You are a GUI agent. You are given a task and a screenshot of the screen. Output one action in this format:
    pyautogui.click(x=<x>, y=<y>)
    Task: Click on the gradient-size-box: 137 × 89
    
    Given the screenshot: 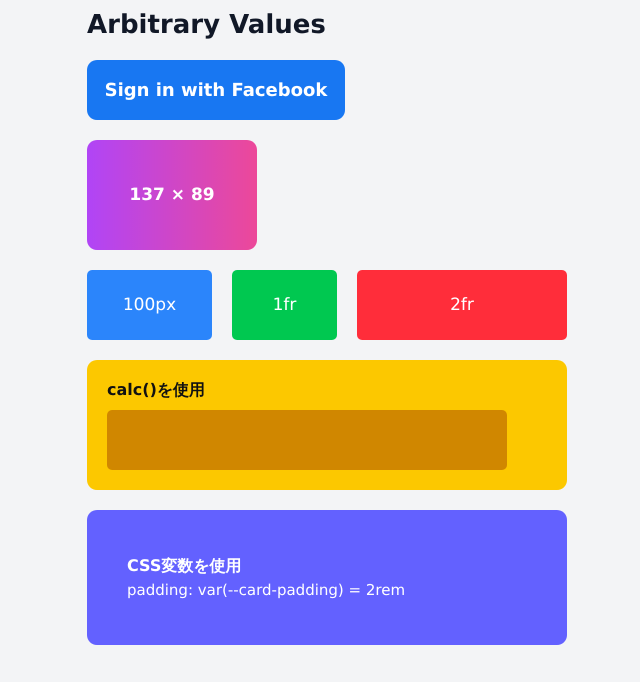 What is the action you would take?
    pyautogui.click(x=172, y=195)
    